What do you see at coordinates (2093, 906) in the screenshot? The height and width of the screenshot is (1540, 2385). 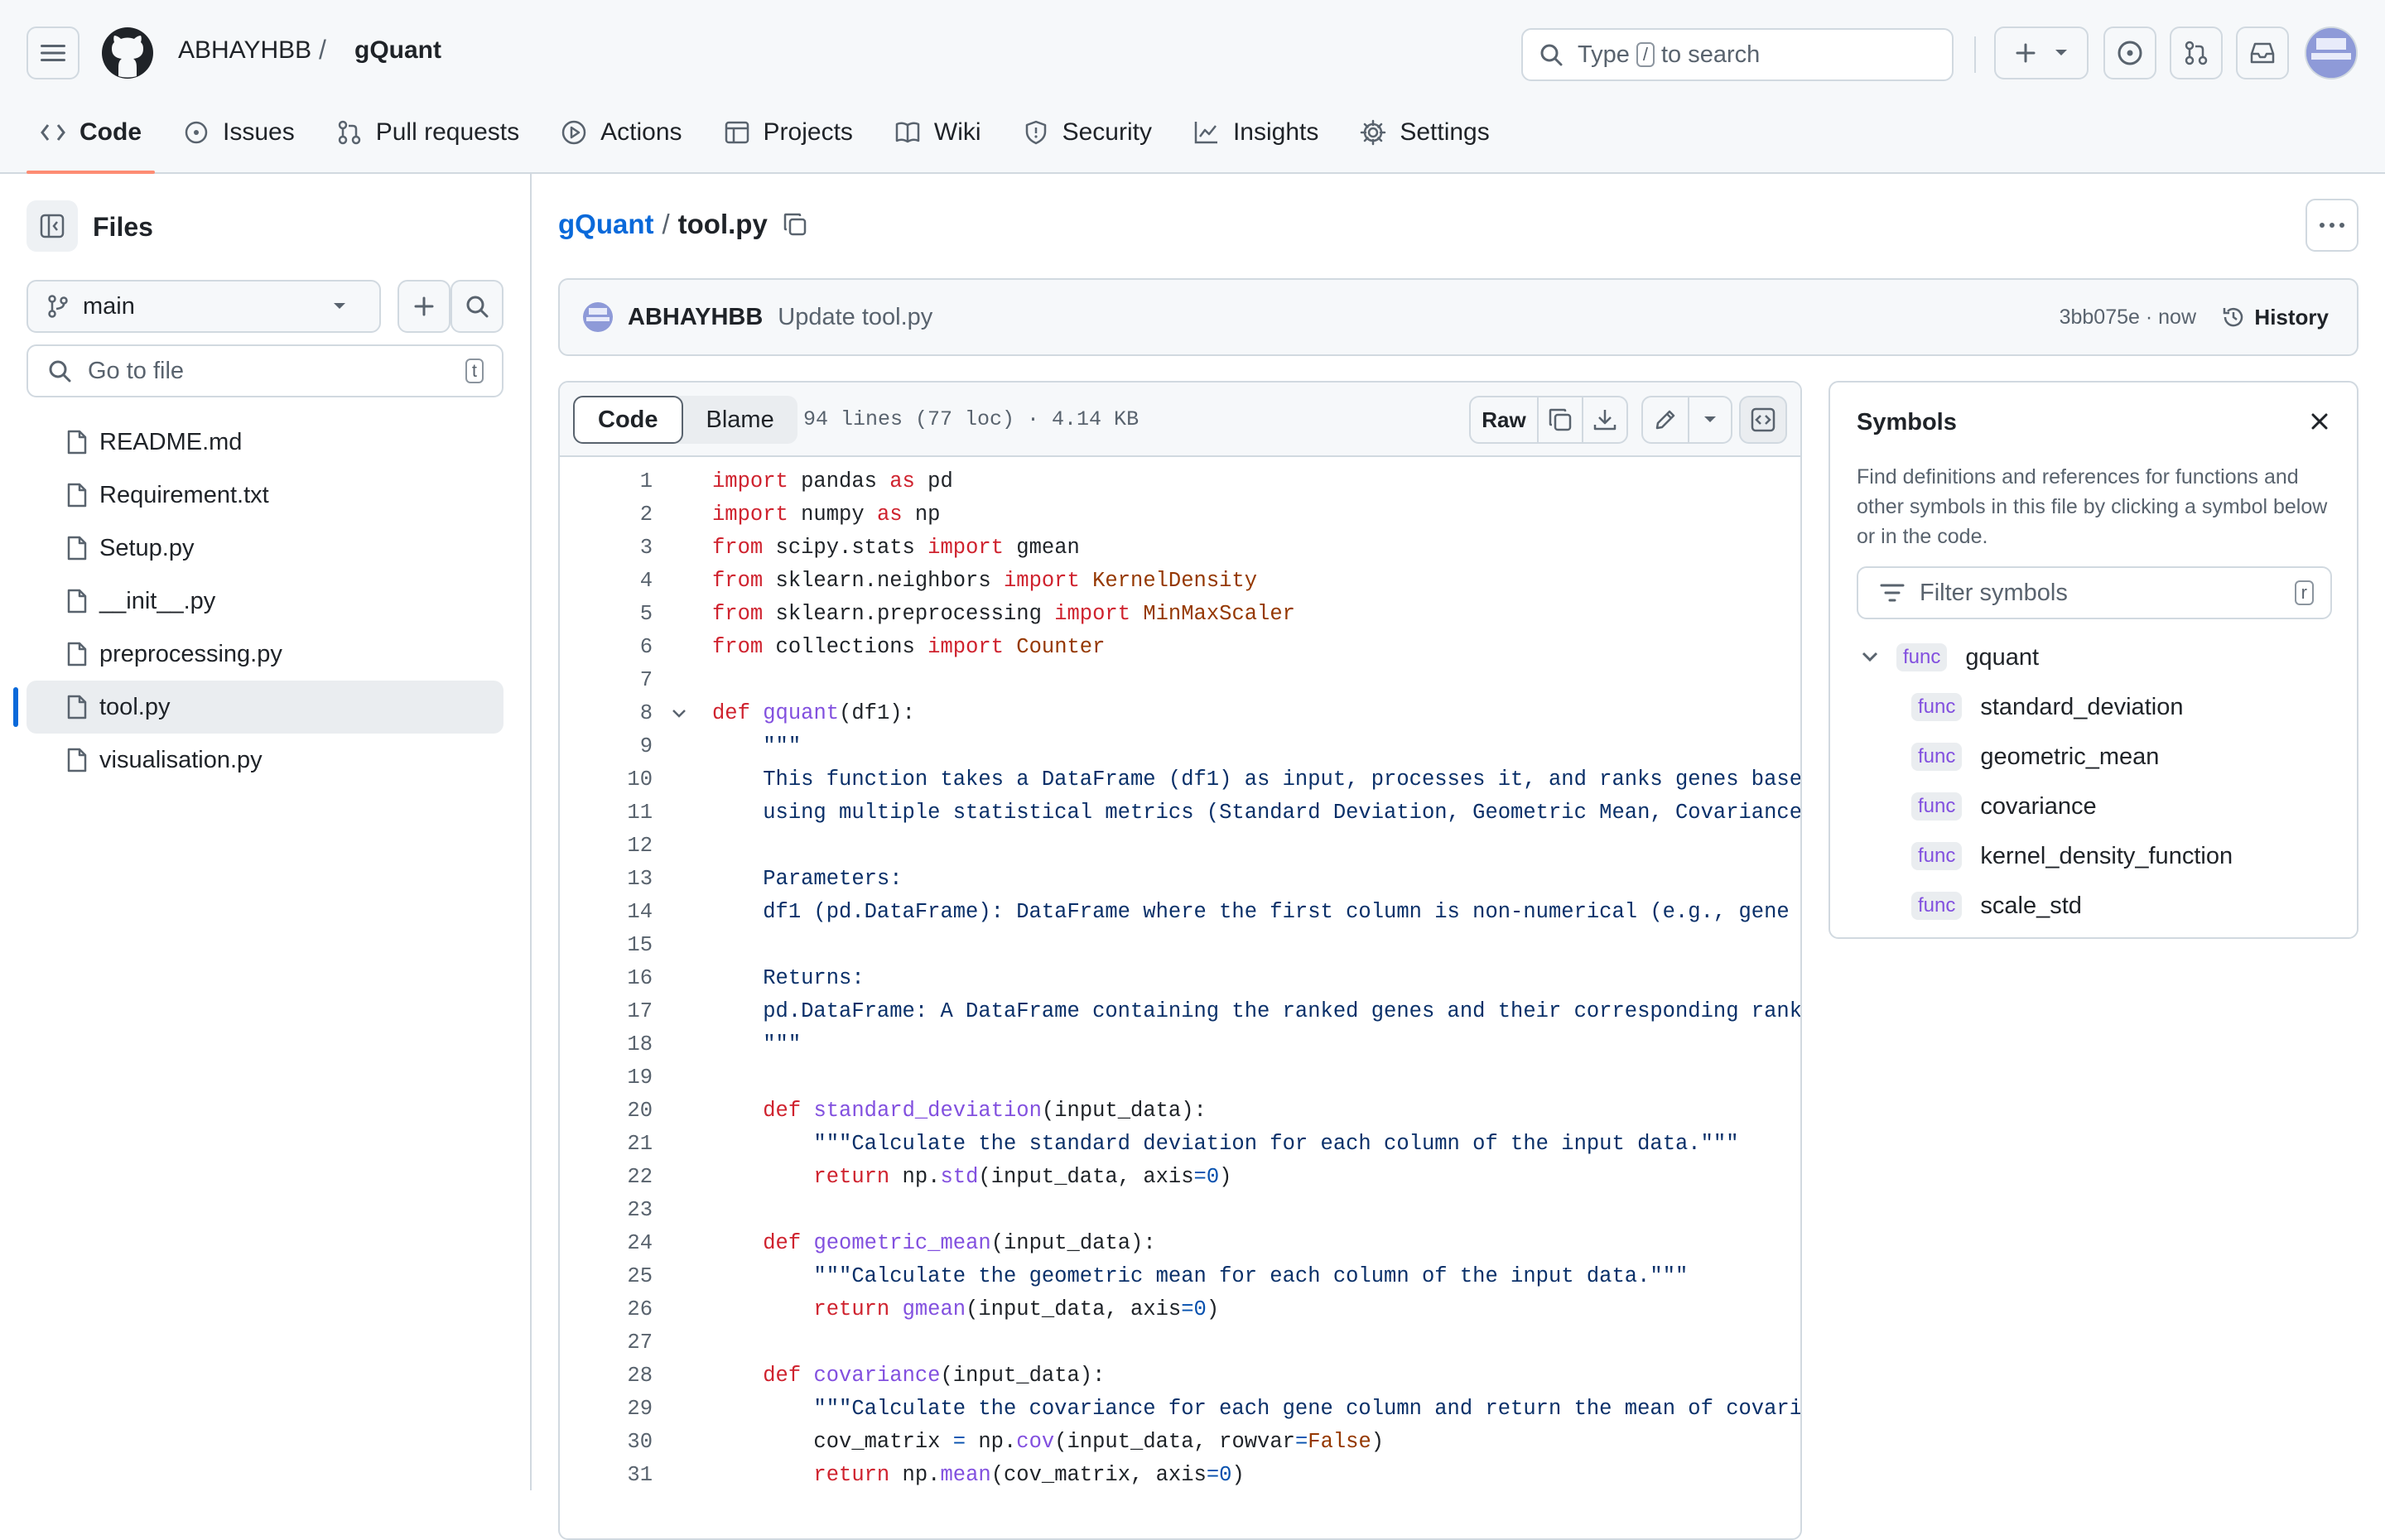 I see `symbol-item: func scale_std` at bounding box center [2093, 906].